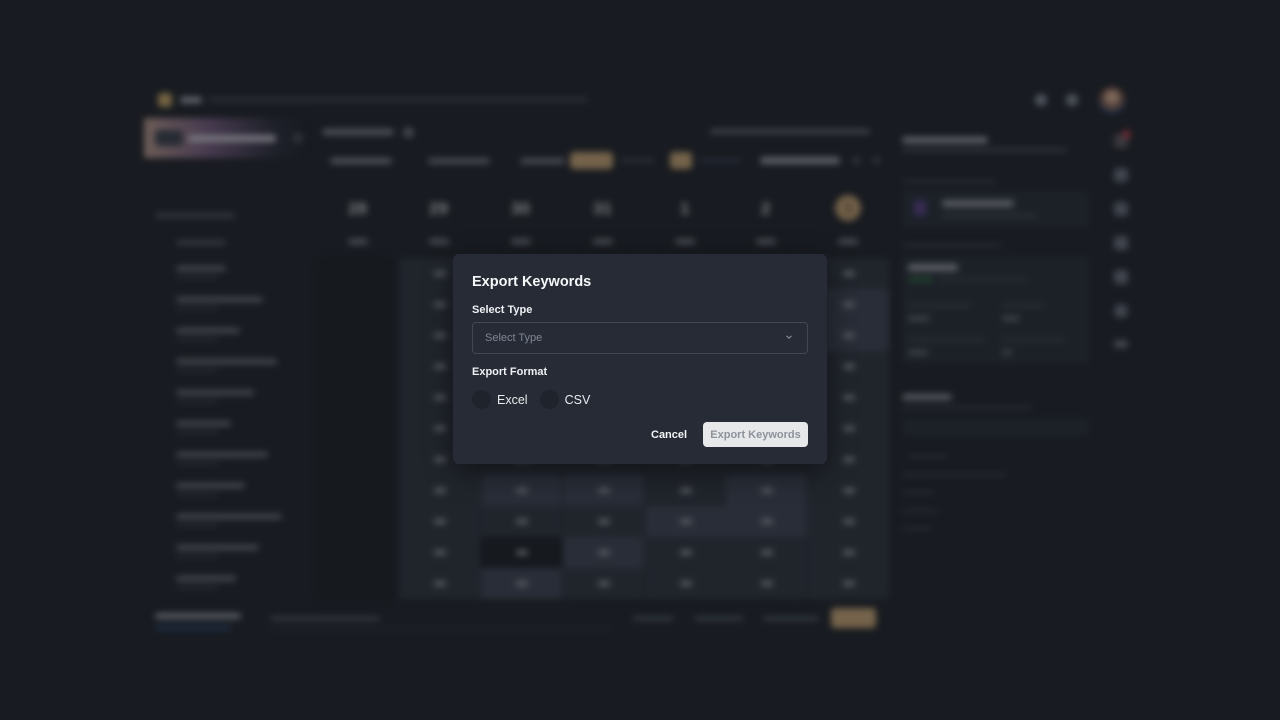 The image size is (1280, 720). Describe the element at coordinates (549, 399) in the screenshot. I see `csv-radio` at that location.